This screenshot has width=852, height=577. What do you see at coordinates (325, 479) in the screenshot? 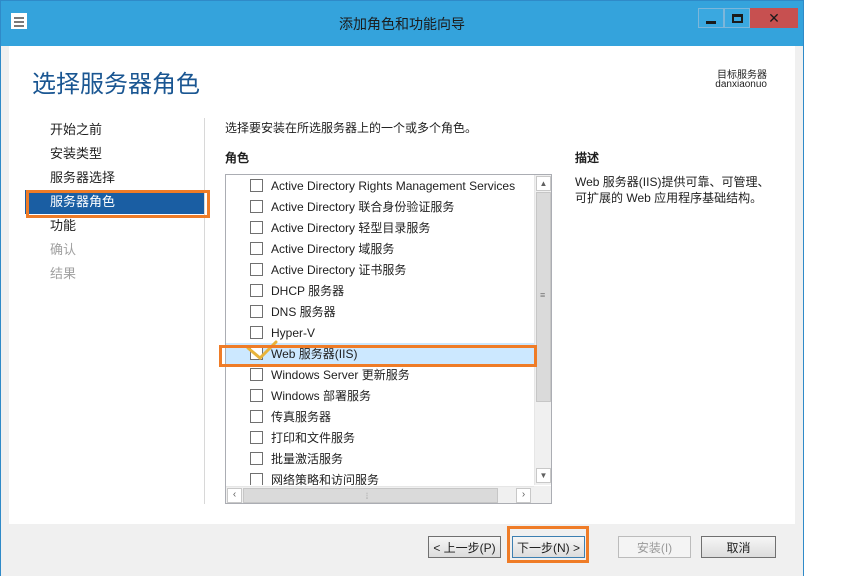
I see `role-label: 网络策略和访问服务` at bounding box center [325, 479].